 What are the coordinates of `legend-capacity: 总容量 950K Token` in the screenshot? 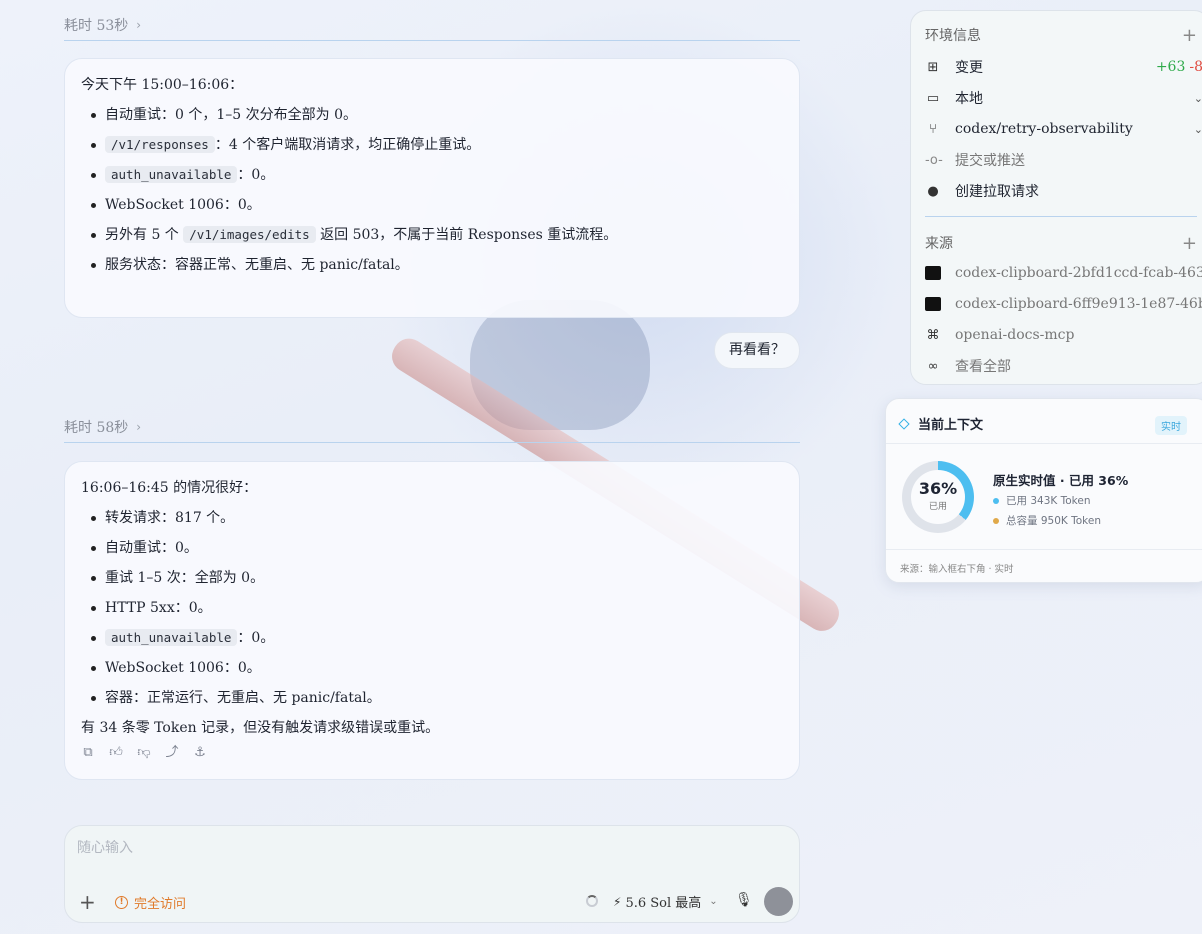 It's located at (1047, 520).